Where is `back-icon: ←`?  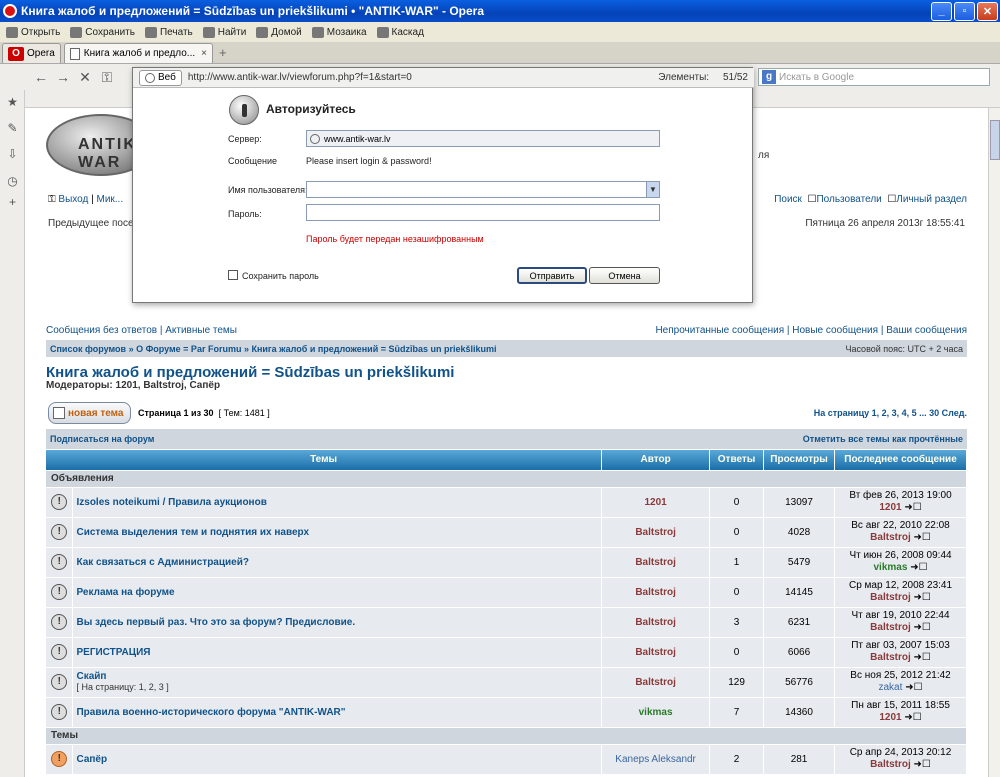 back-icon: ← is located at coordinates (41, 77).